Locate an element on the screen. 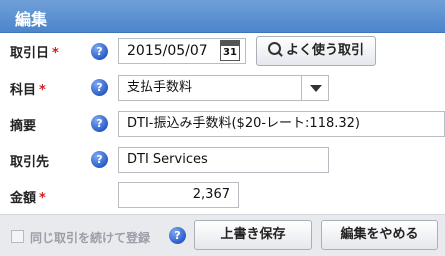 Image resolution: width=445 pixels, height=256 pixels. row-account: 科目 * ? 支払手数料 is located at coordinates (222, 87).